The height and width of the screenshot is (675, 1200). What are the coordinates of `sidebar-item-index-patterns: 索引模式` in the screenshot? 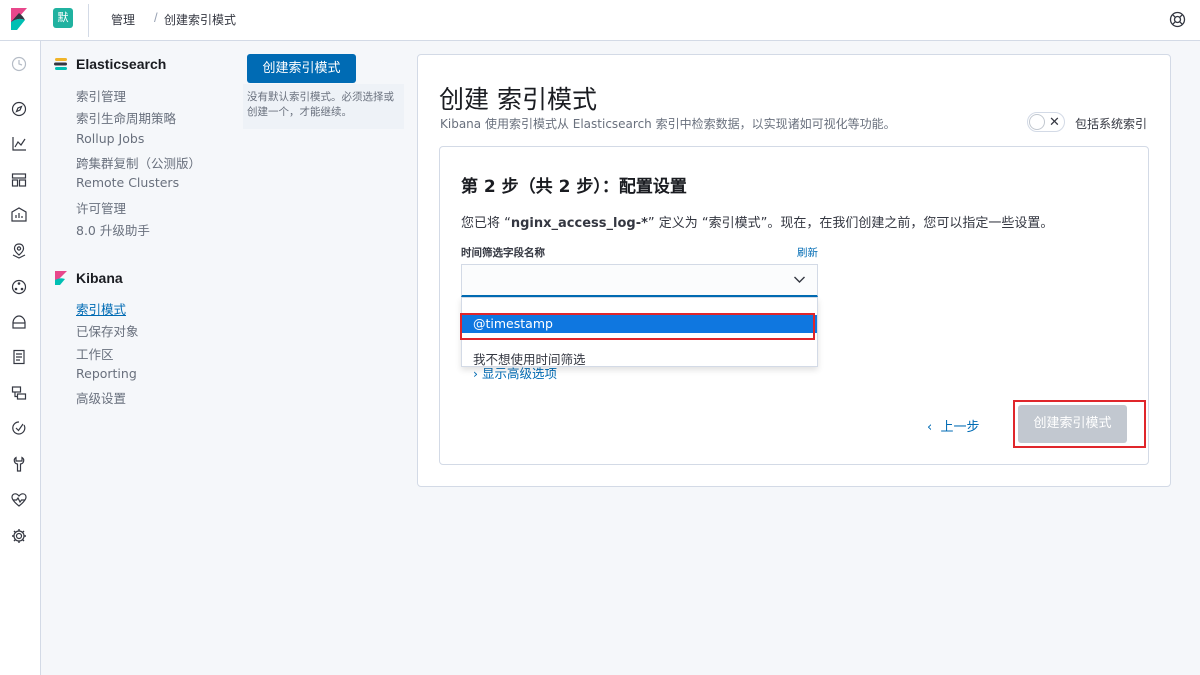 It's located at (101, 308).